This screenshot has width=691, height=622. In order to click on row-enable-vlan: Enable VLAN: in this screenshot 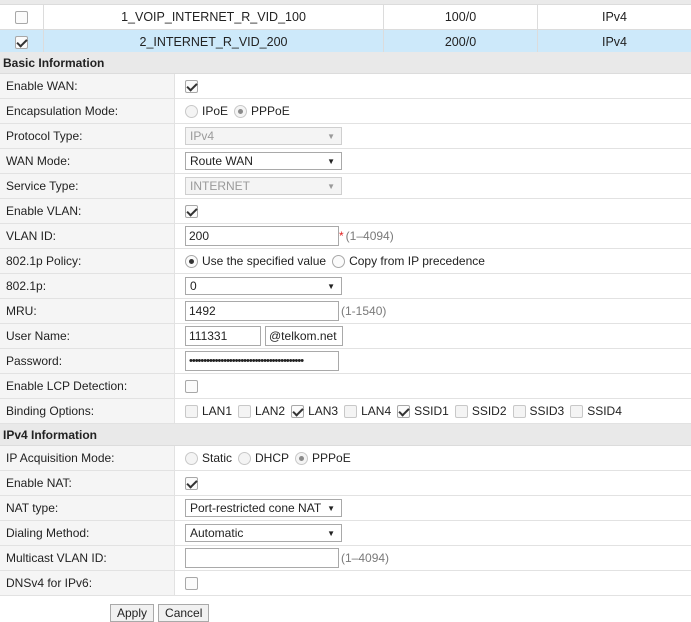, I will do `click(345, 211)`.